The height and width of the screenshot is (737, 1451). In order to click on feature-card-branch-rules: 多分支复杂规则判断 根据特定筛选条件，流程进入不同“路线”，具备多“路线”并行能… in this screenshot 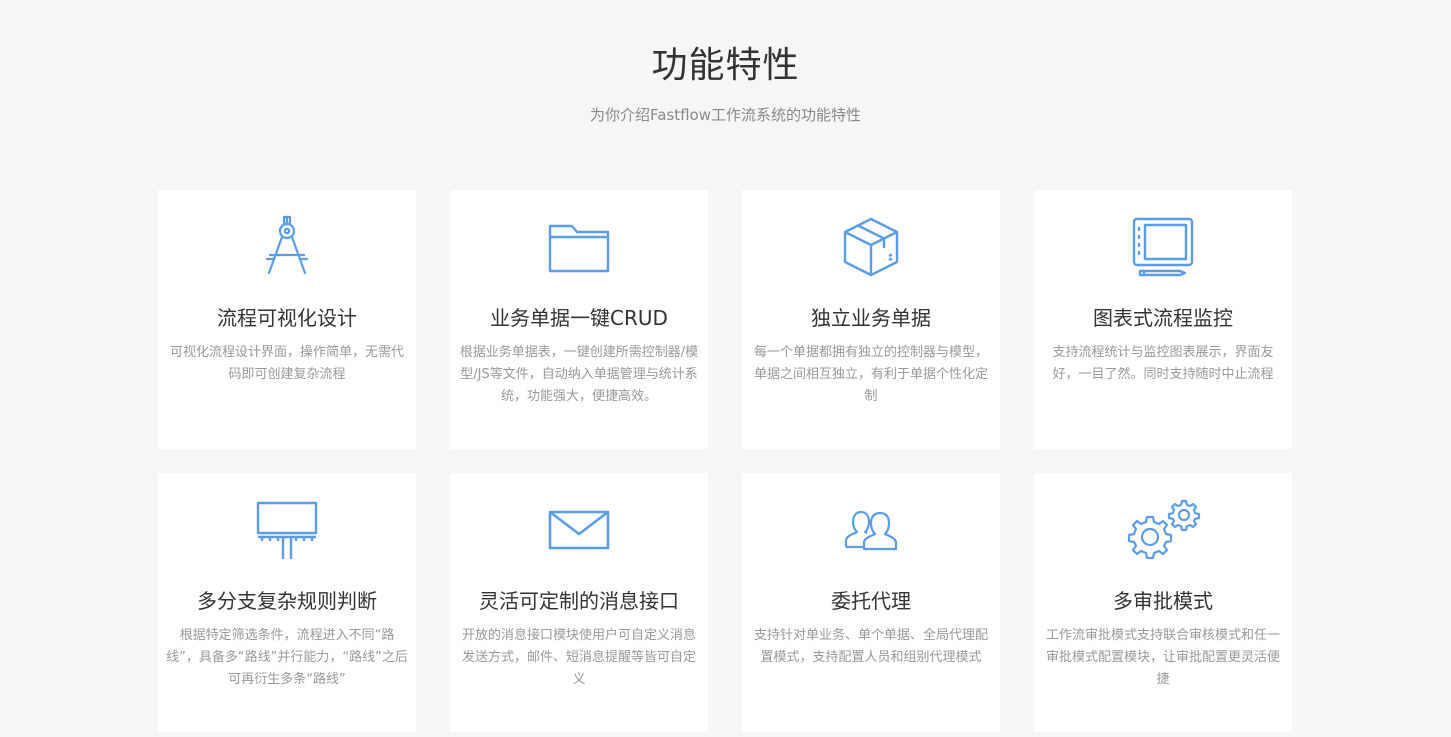, I will do `click(287, 602)`.